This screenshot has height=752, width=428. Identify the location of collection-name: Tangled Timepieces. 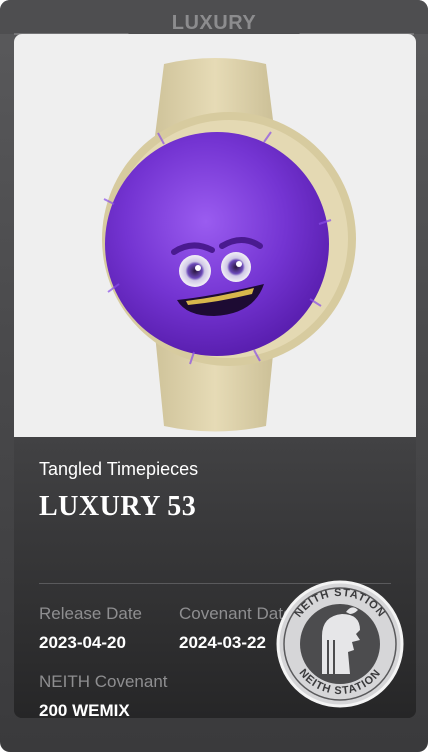
(119, 469).